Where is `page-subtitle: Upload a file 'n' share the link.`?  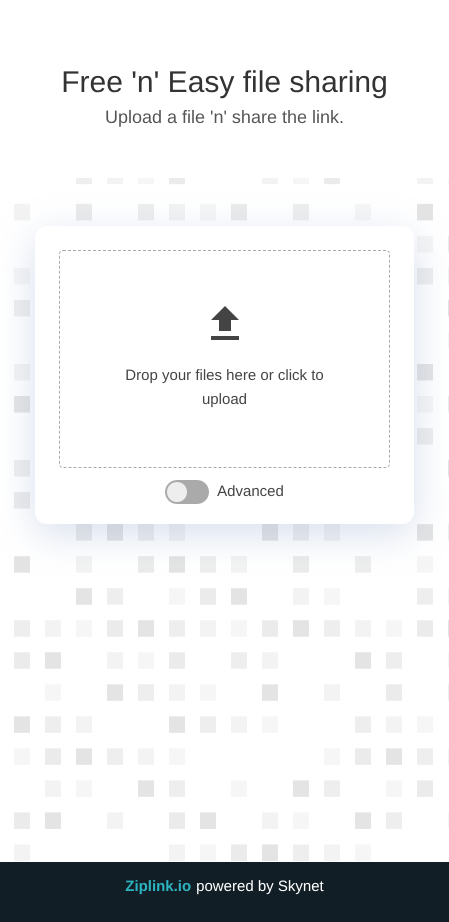
page-subtitle: Upload a file 'n' share the link. is located at coordinates (224, 117).